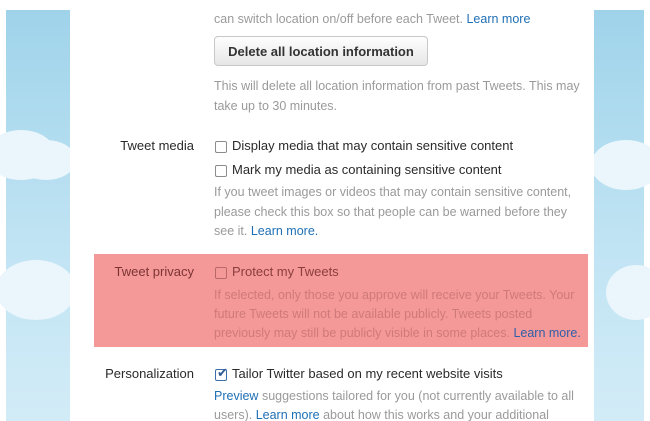  What do you see at coordinates (157, 145) in the screenshot?
I see `tweet-media-label: Tweet media` at bounding box center [157, 145].